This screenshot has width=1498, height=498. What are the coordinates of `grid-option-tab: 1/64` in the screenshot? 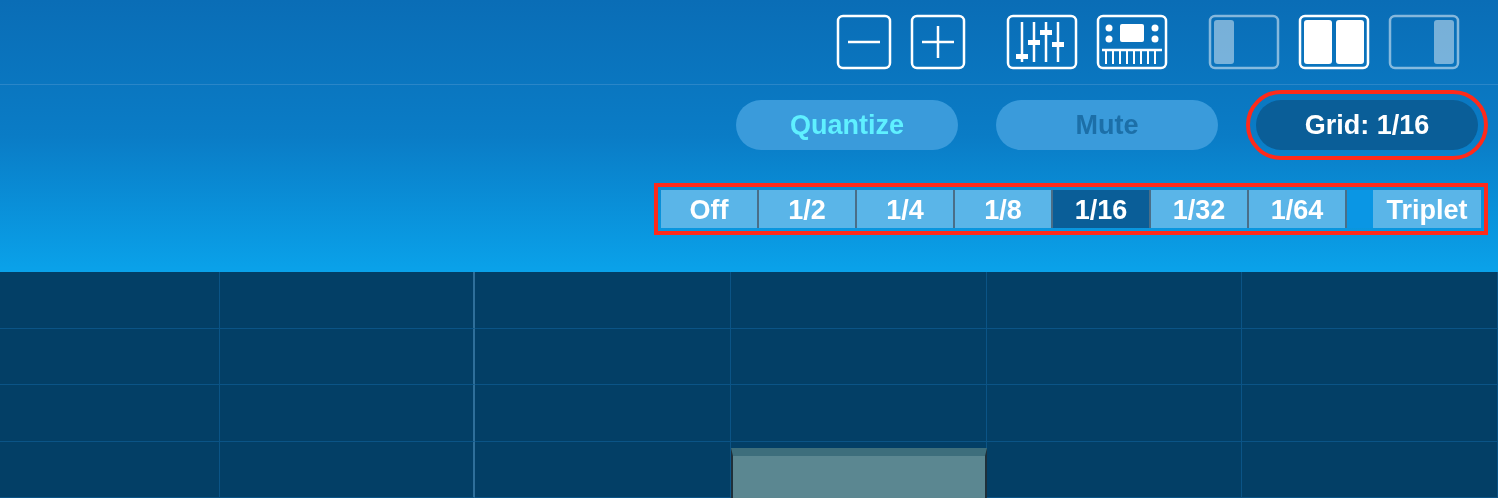 It's located at (1298, 209).